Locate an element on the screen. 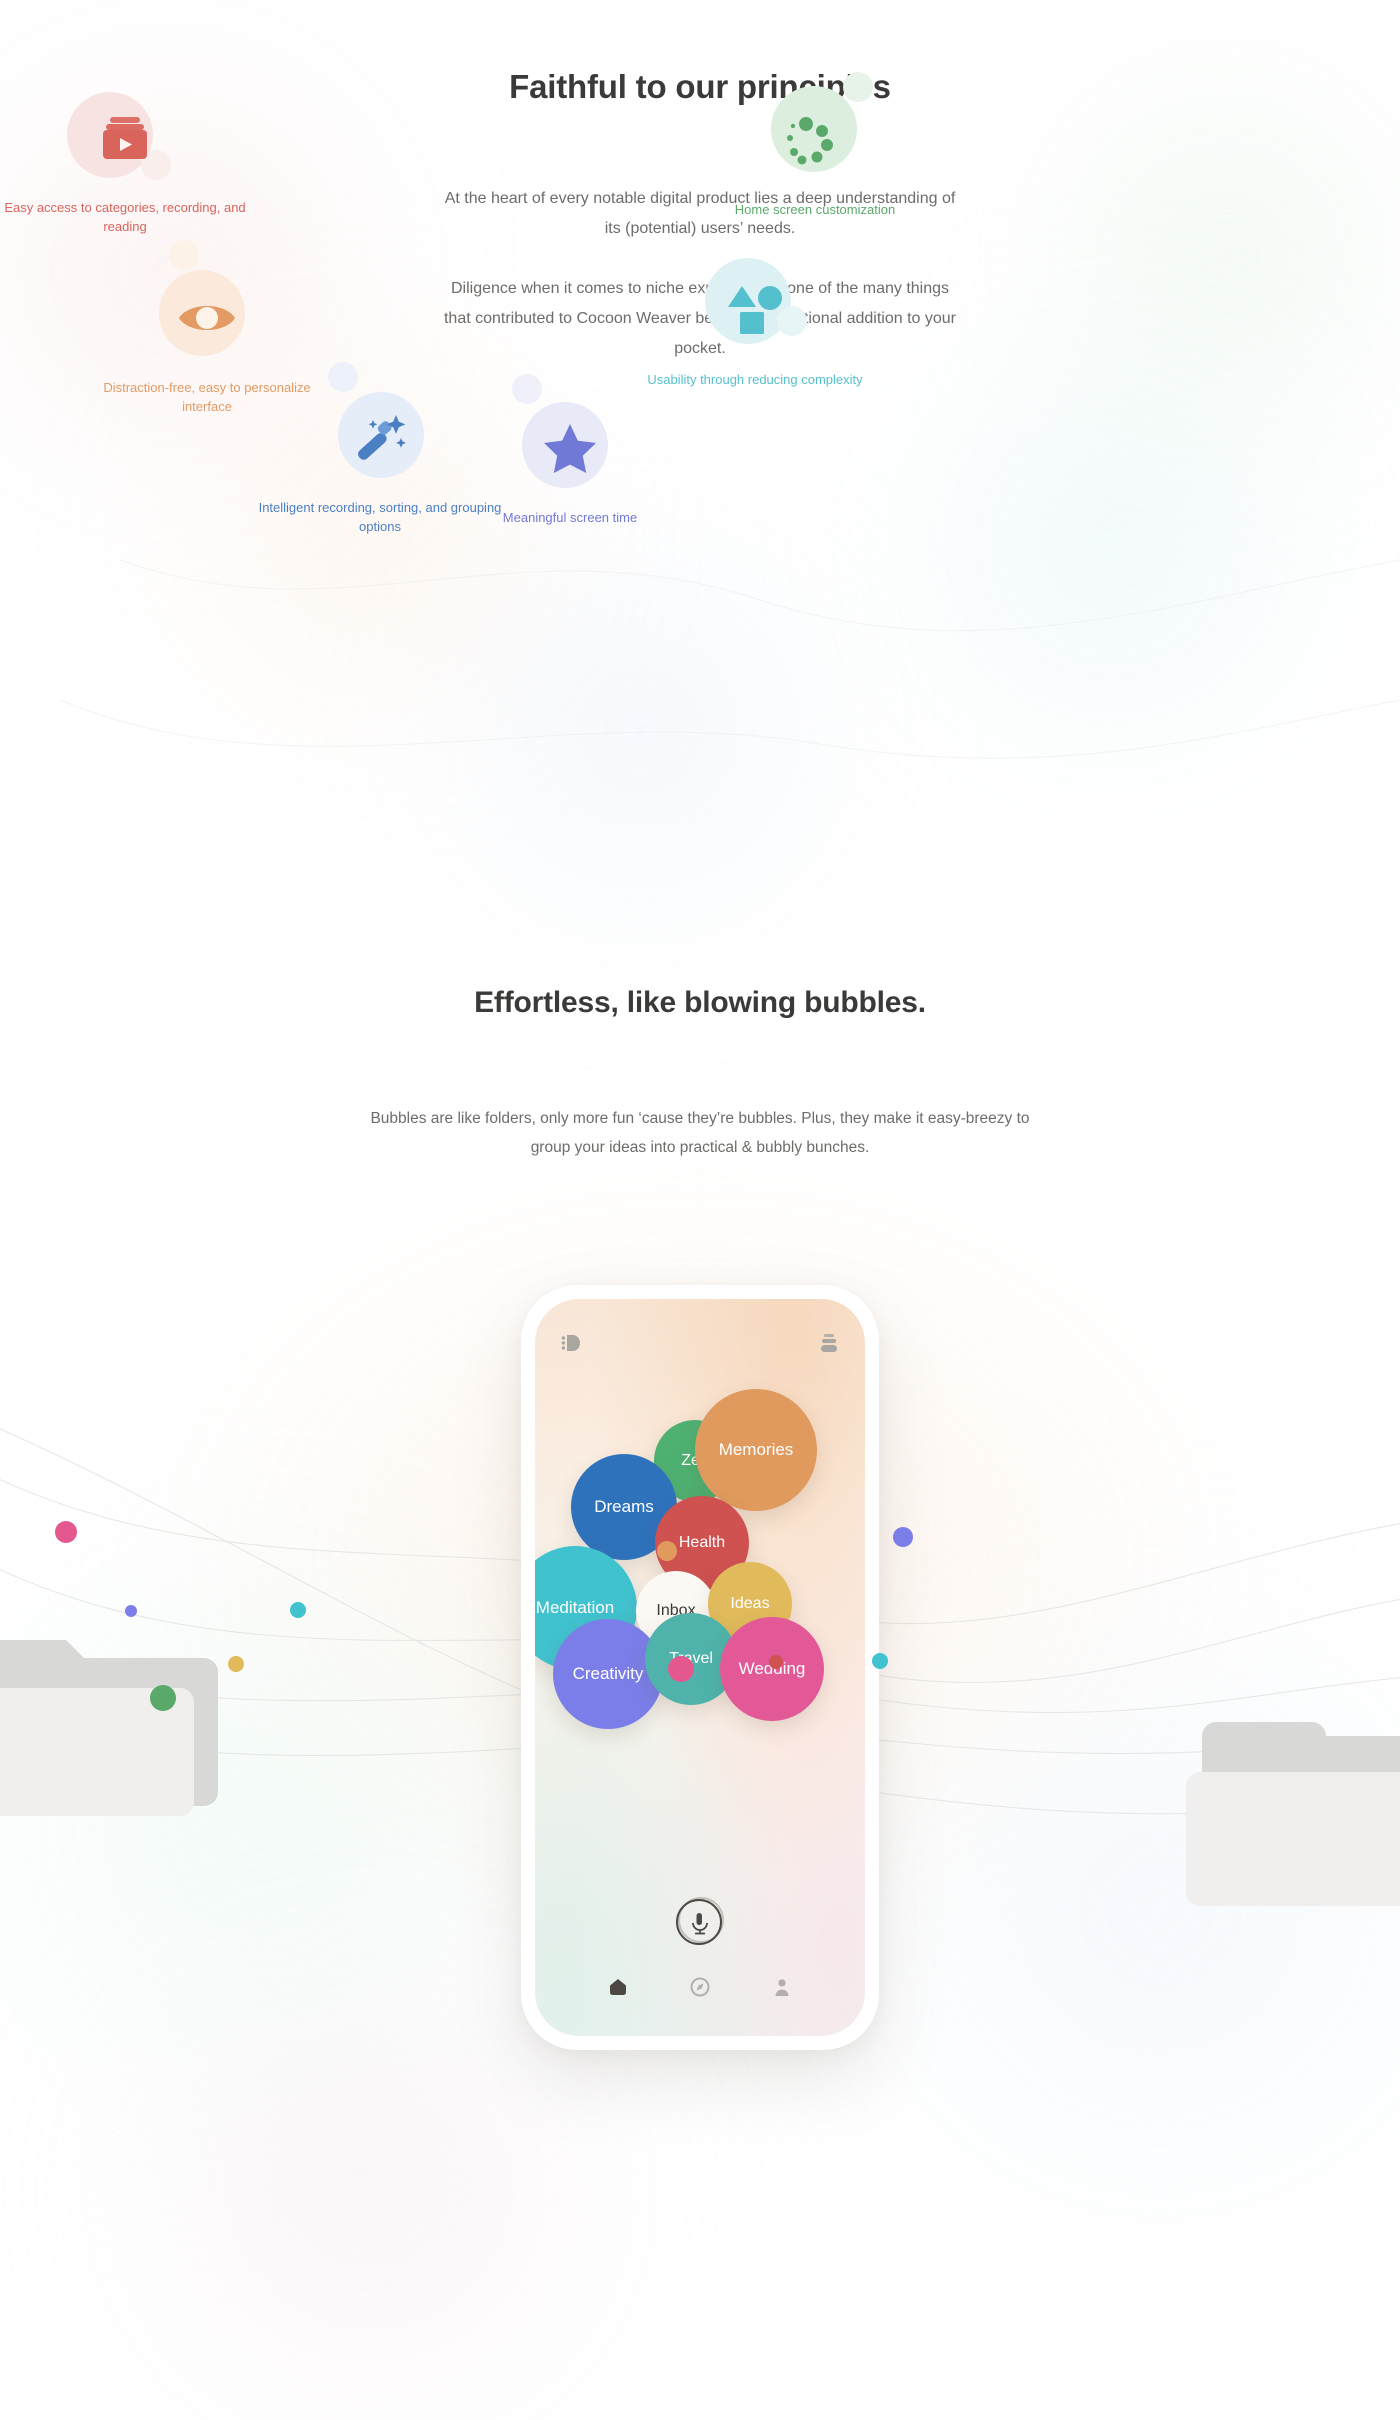 The height and width of the screenshot is (2420, 1400). microphone-icon is located at coordinates (700, 1921).